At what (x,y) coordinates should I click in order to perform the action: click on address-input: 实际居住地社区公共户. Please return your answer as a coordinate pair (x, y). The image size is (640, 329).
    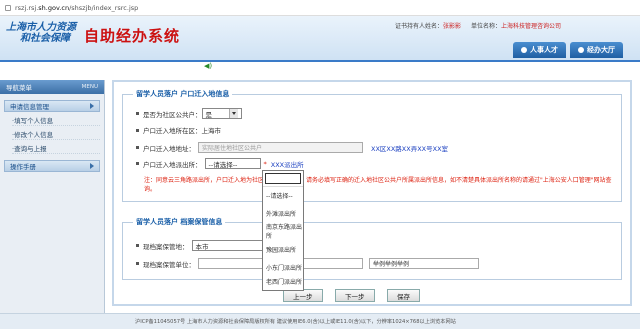
    Looking at the image, I should click on (280, 147).